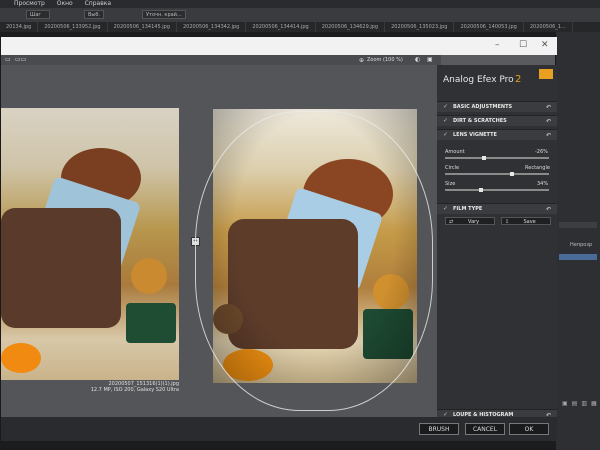  I want to click on menu-view: Просмотр, so click(29, 3).